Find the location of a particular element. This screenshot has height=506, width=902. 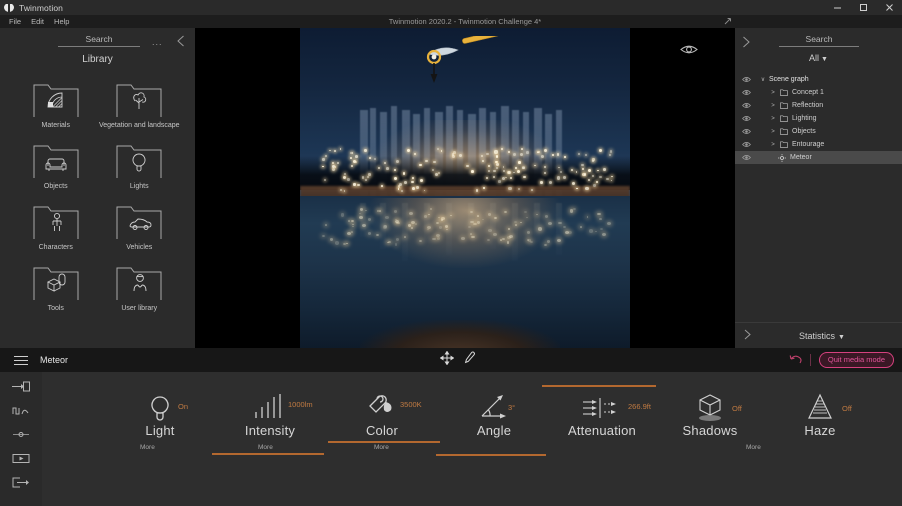

library-item-user-library: User library is located at coordinates (140, 286).